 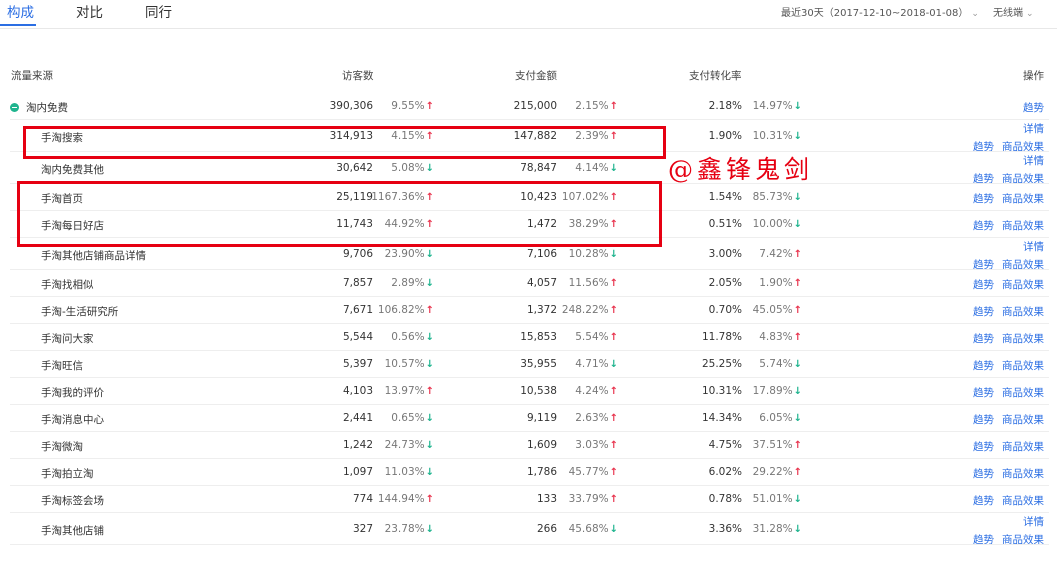 What do you see at coordinates (721, 417) in the screenshot?
I see `conversion-value: 14.34%` at bounding box center [721, 417].